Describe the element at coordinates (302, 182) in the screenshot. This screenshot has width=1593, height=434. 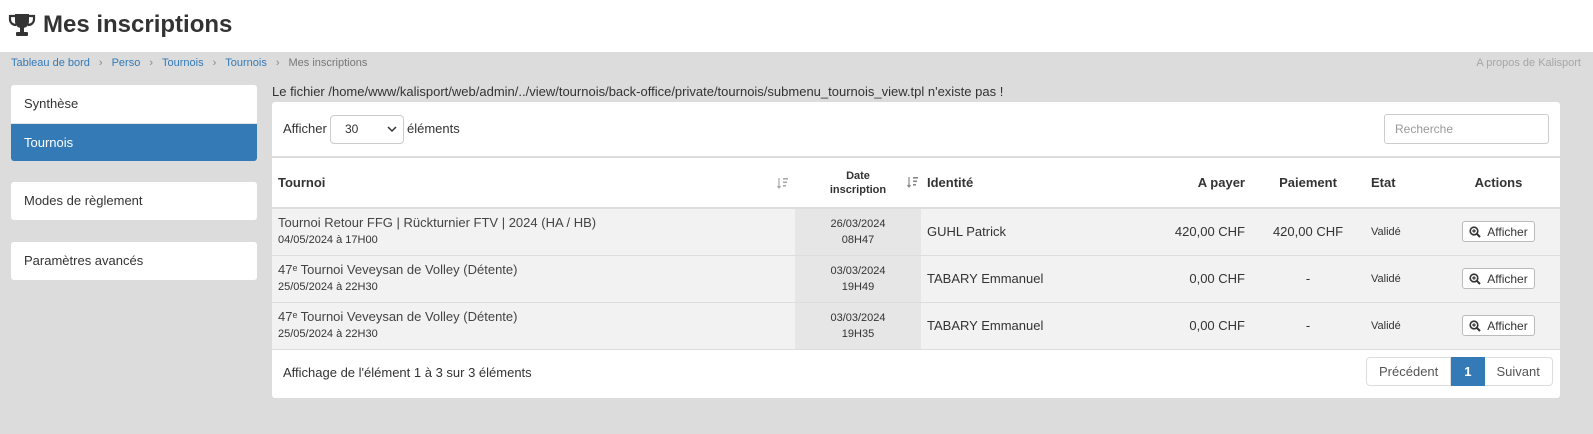
I see `column-label-tournoi: Tournoi` at that location.